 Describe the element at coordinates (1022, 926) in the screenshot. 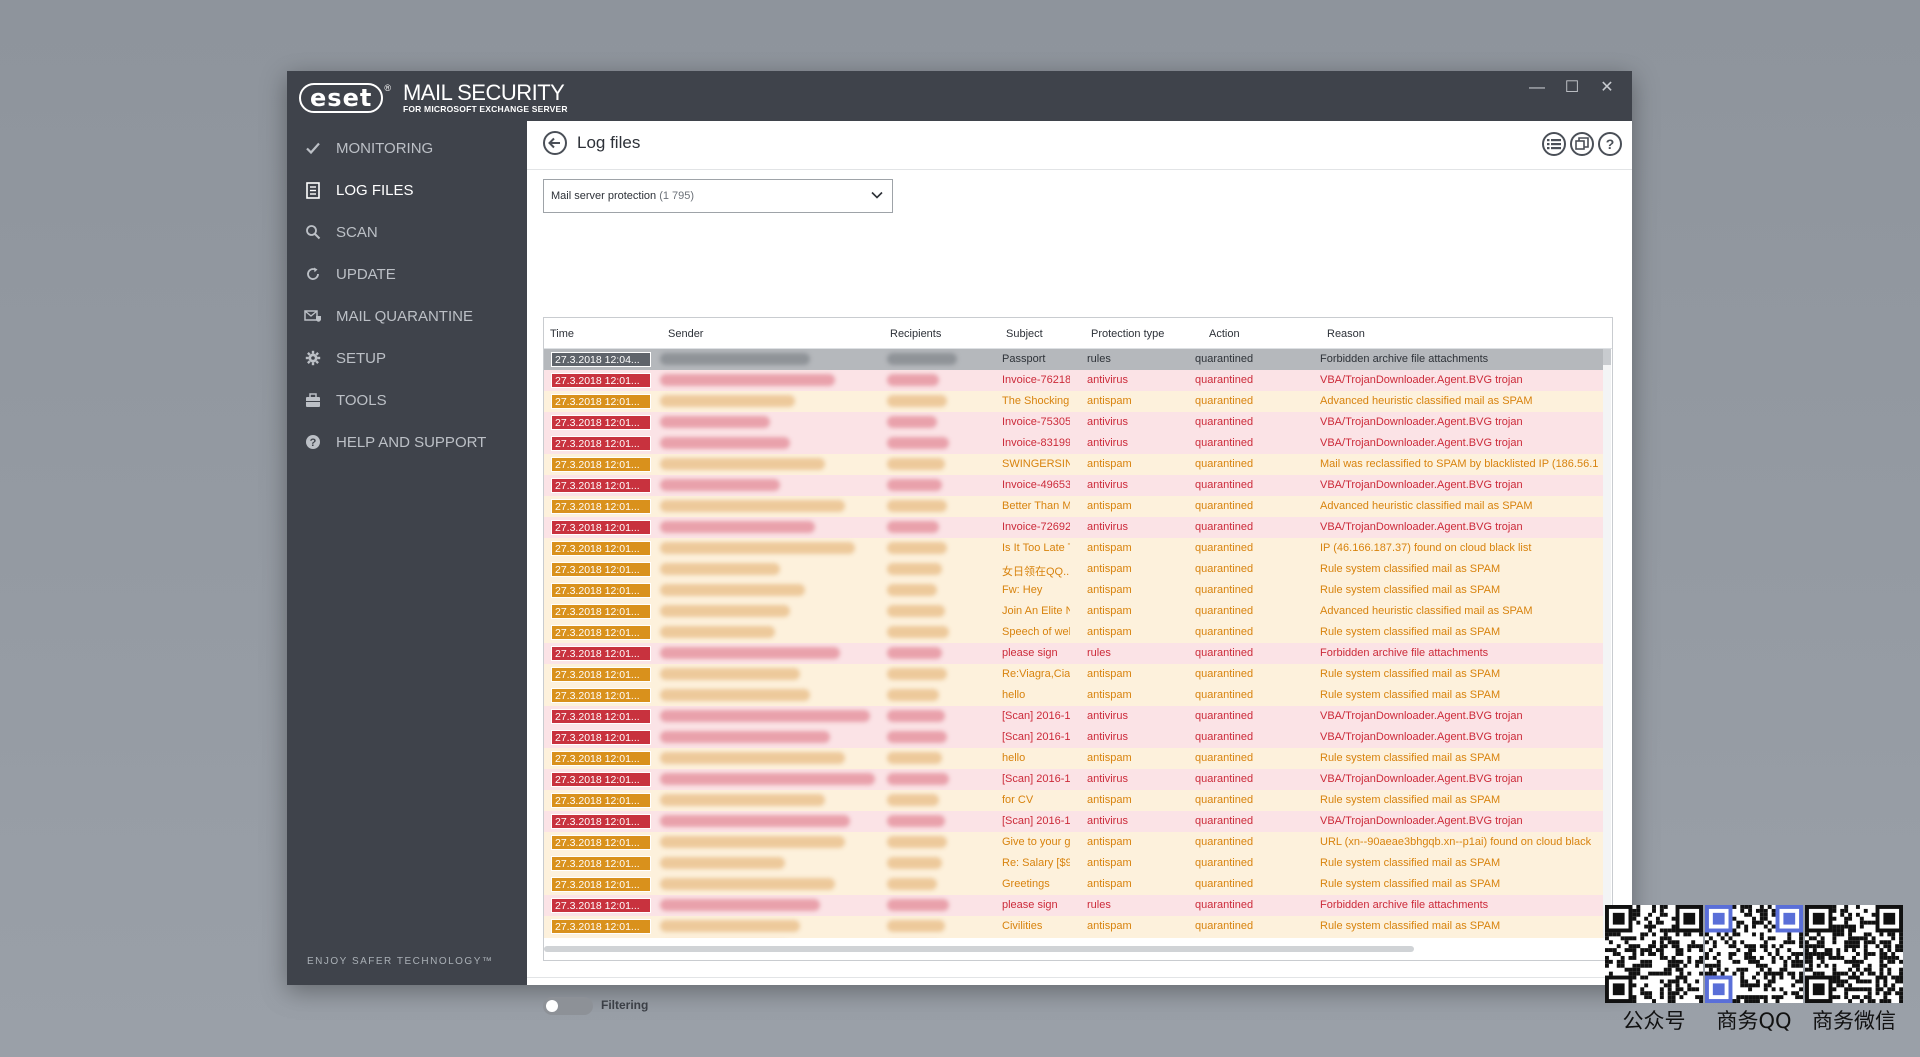

I see `subject-cell: Civilities` at that location.